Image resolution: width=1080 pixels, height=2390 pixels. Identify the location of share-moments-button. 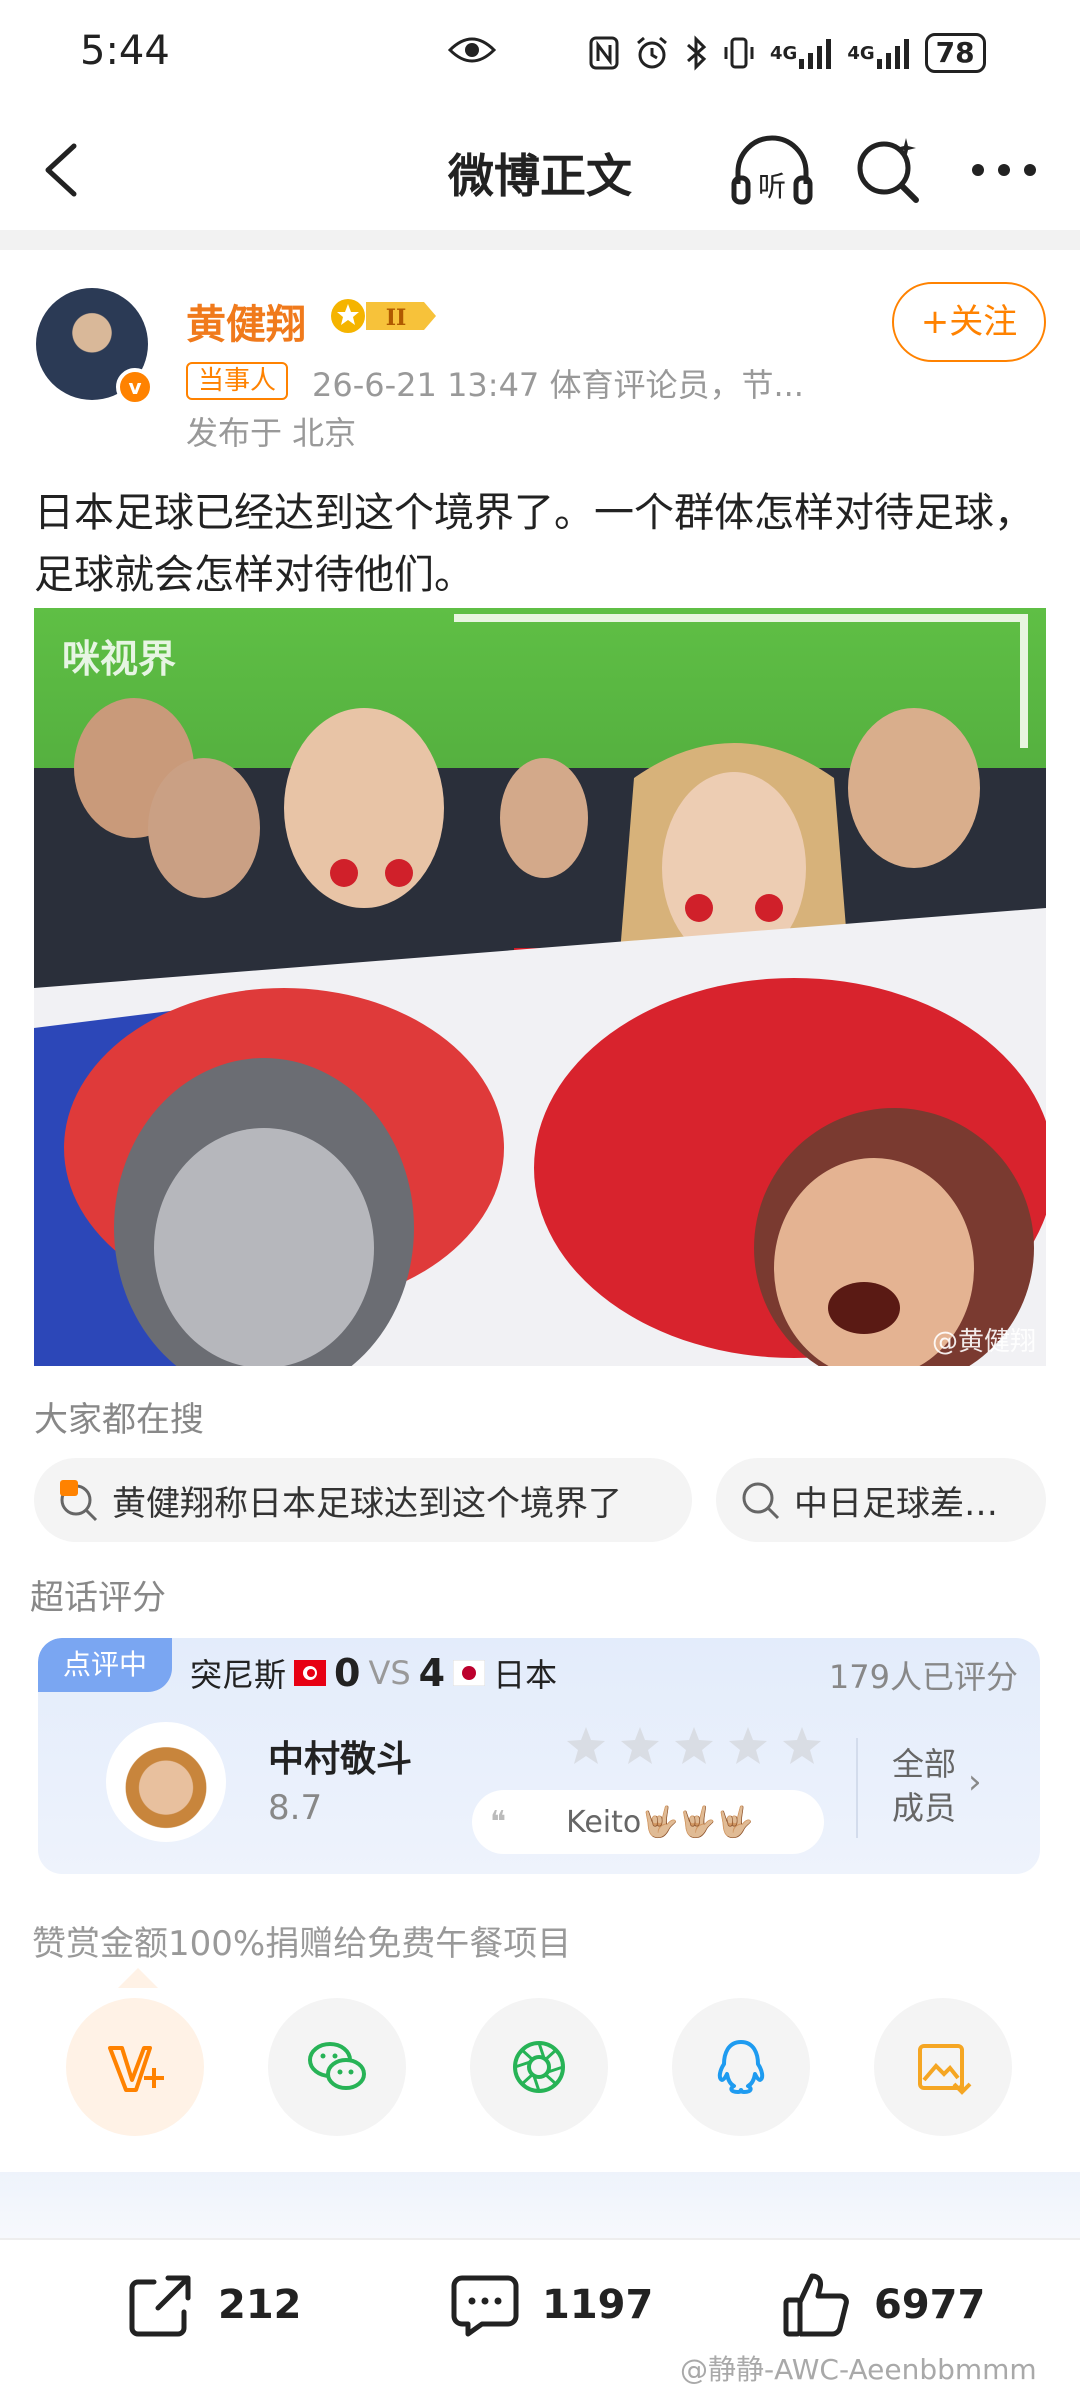
(539, 2067).